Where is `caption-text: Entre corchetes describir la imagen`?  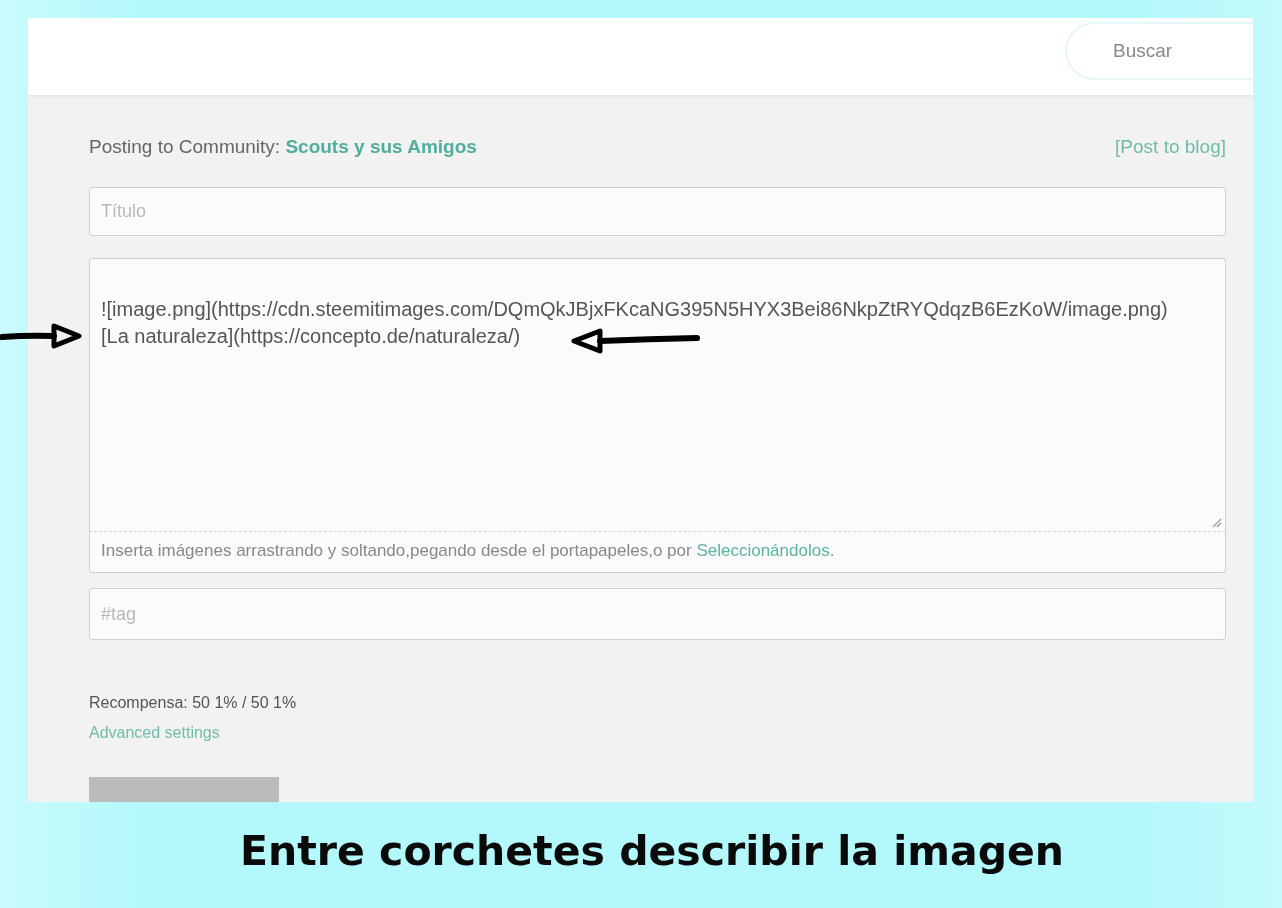 caption-text: Entre corchetes describir la imagen is located at coordinates (652, 851).